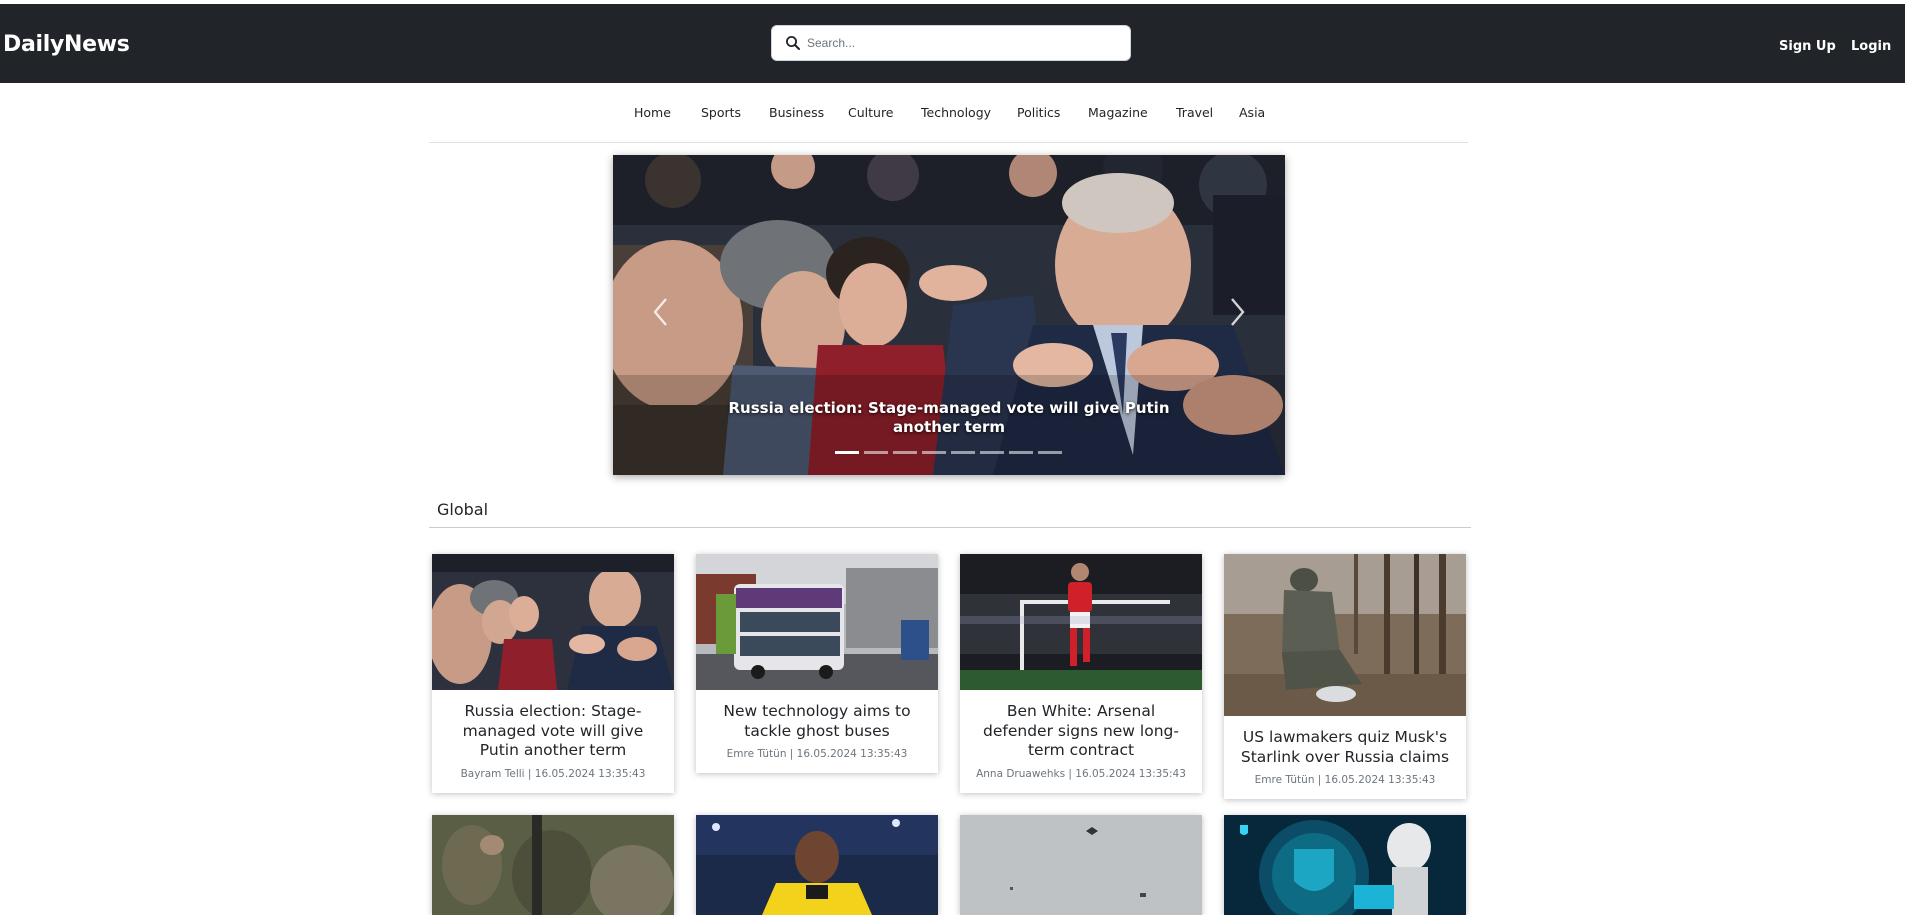 The height and width of the screenshot is (915, 1905). I want to click on nav-item-magazine: Magazine, so click(1118, 112).